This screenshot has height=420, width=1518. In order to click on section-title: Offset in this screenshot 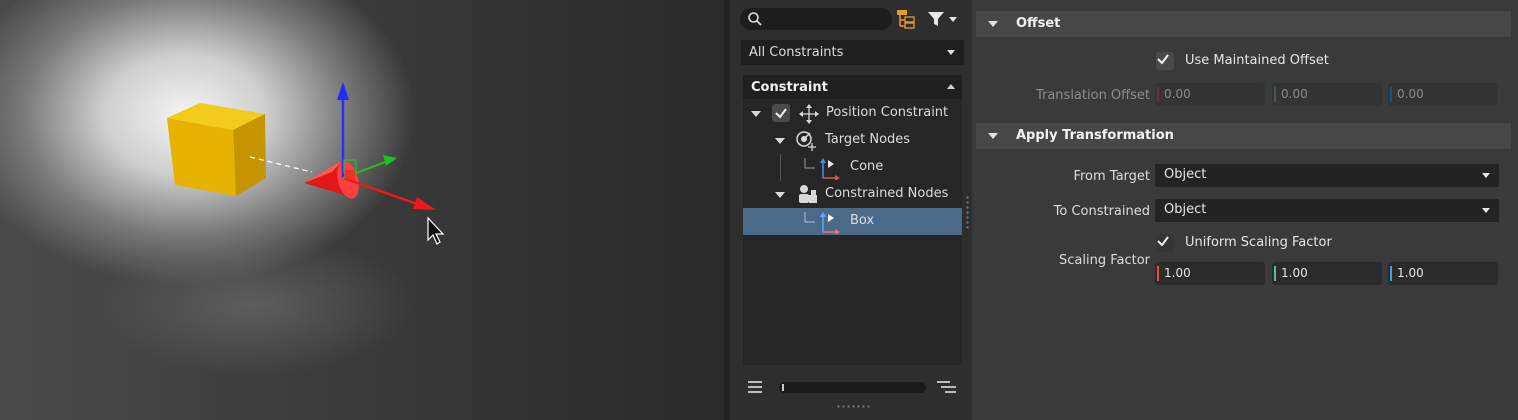, I will do `click(1038, 23)`.